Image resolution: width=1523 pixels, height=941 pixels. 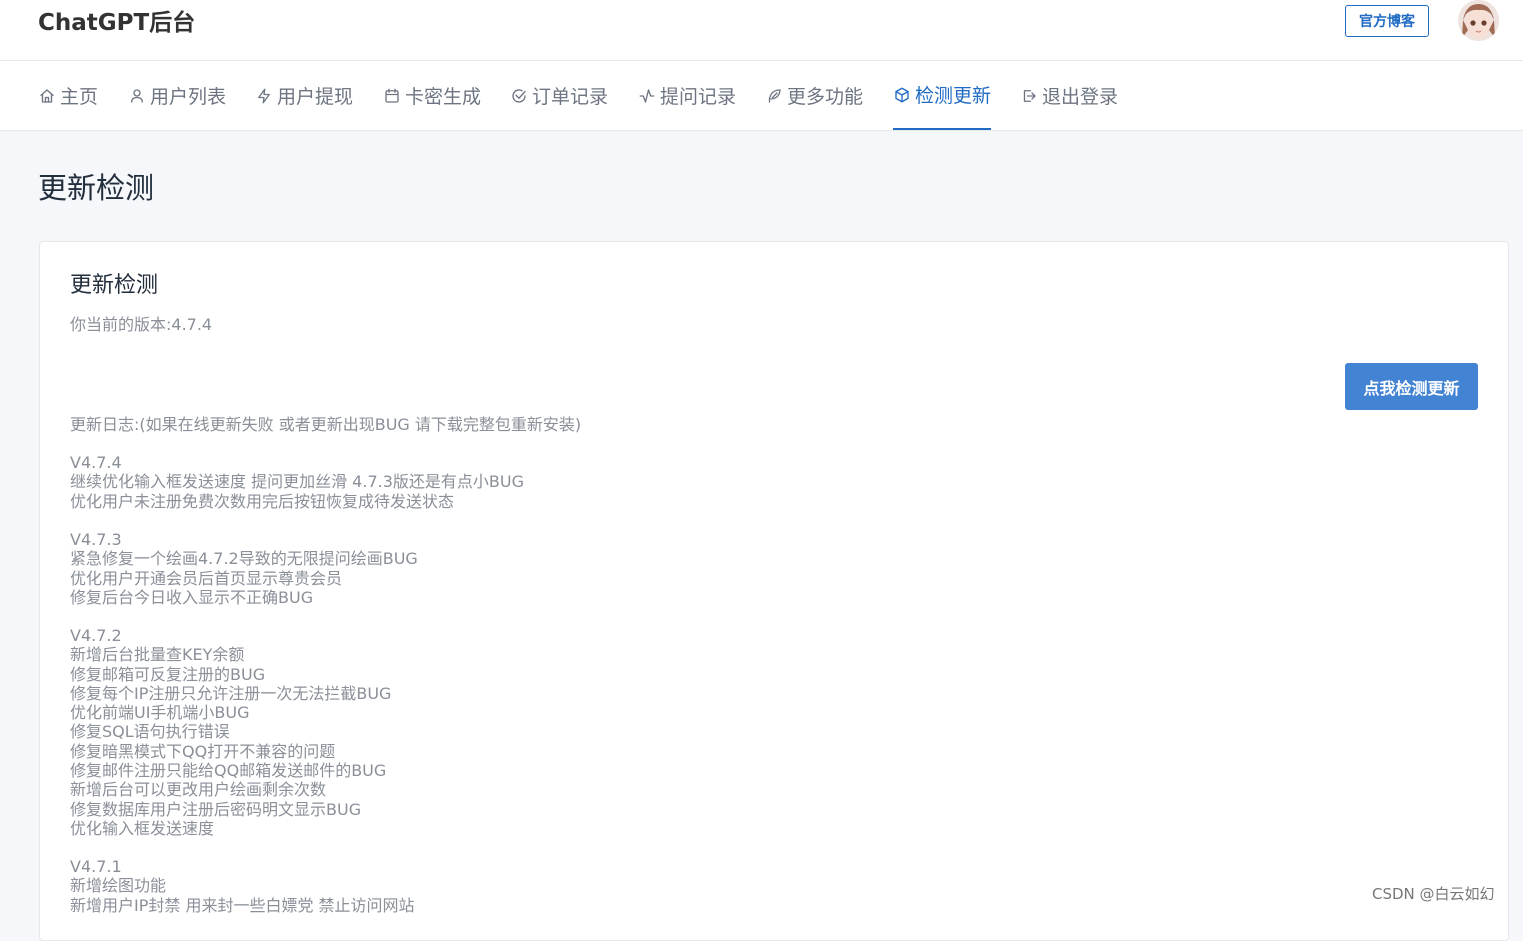 I want to click on official-blog-button: 官方博客, so click(x=1387, y=21).